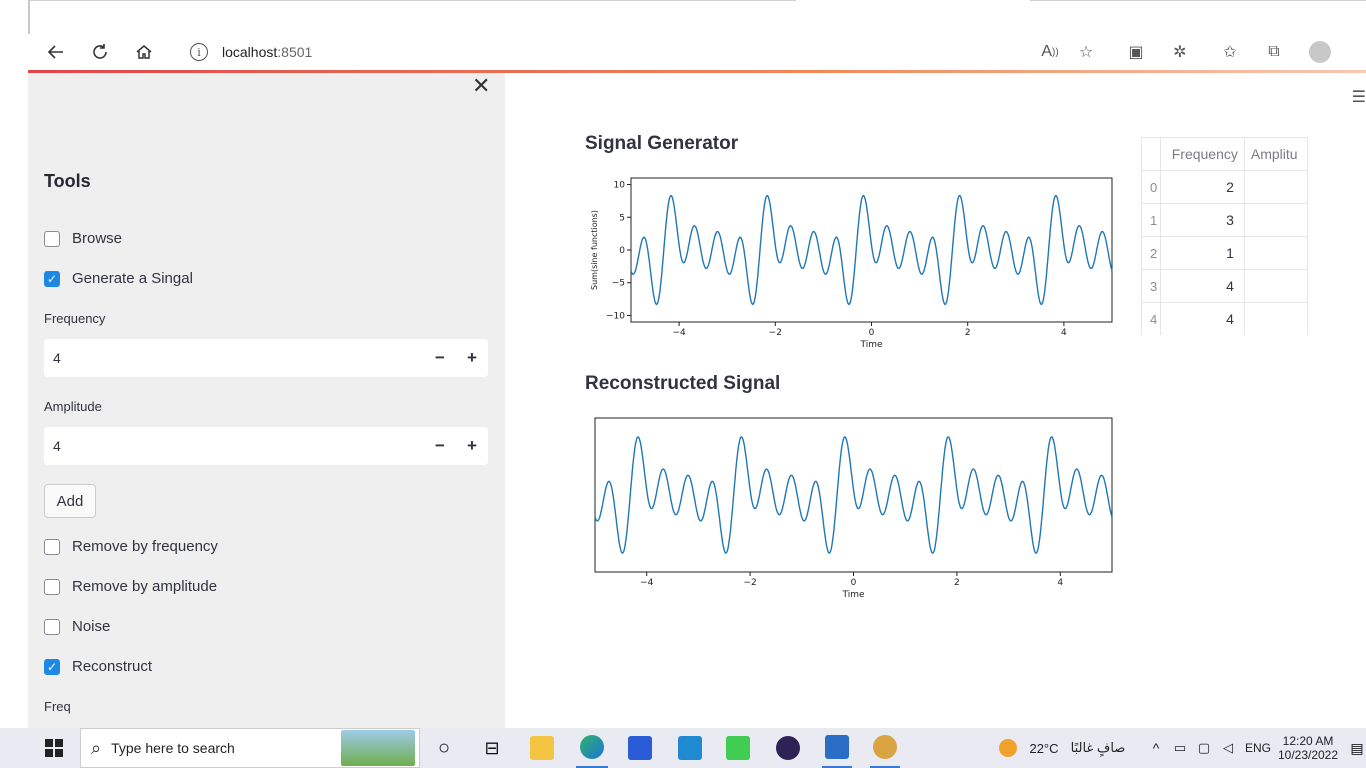  What do you see at coordinates (1357, 748) in the screenshot?
I see `notifications-icon: ▤` at bounding box center [1357, 748].